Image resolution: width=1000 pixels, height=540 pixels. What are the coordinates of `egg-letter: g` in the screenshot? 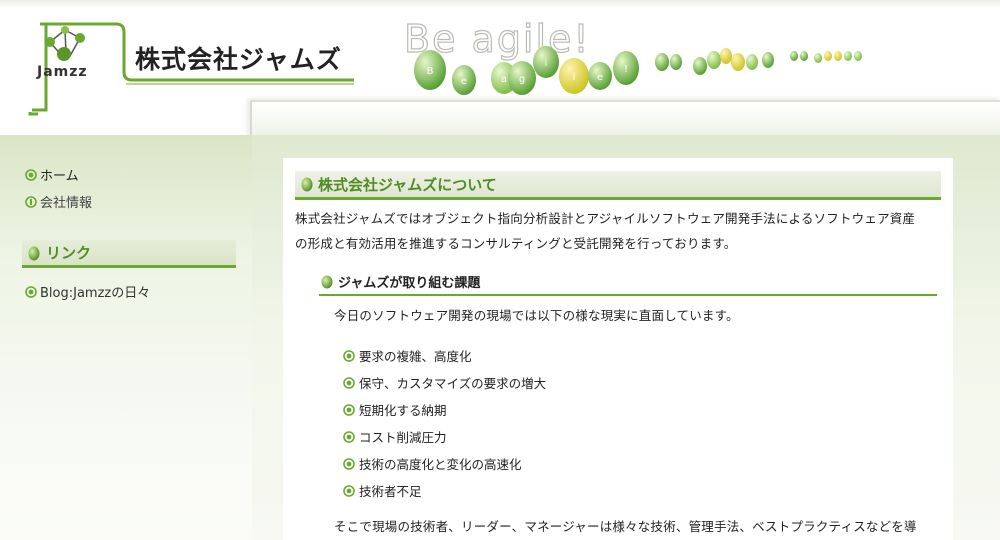 It's located at (522, 79).